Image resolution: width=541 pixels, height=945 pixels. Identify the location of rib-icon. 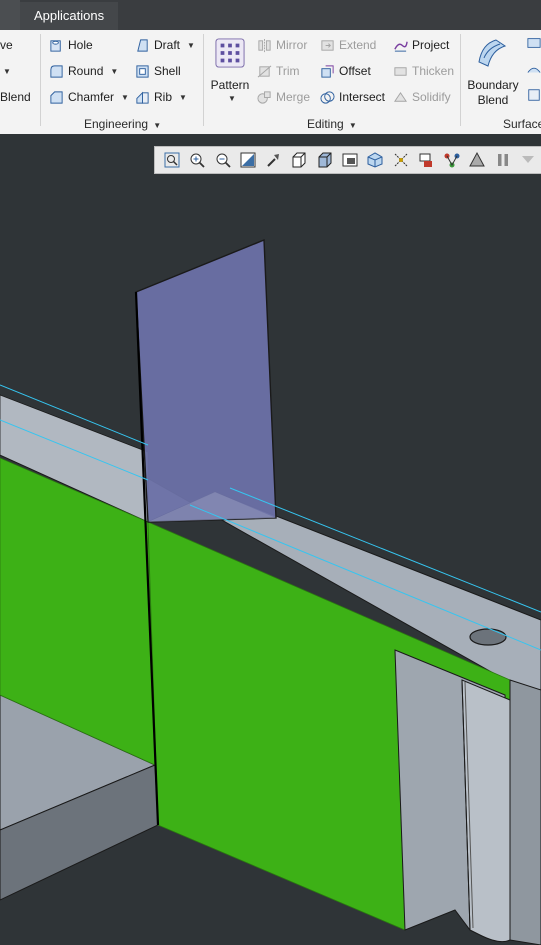
(142, 97).